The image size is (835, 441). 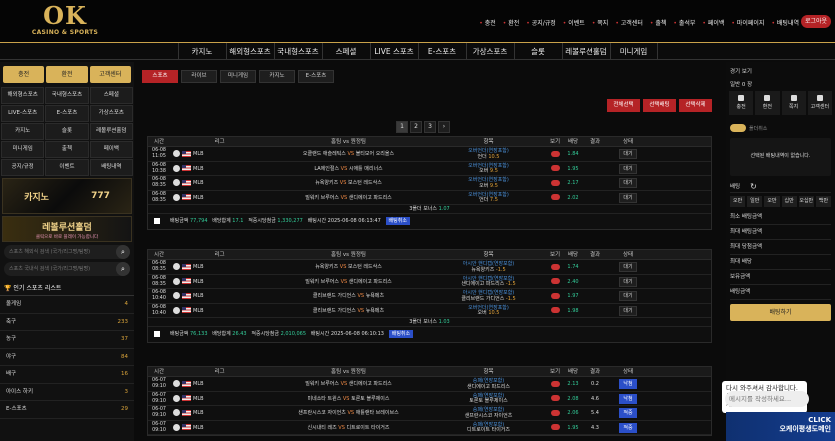 What do you see at coordinates (23, 149) in the screenshot?
I see `left-menu-item: 미니게임` at bounding box center [23, 149].